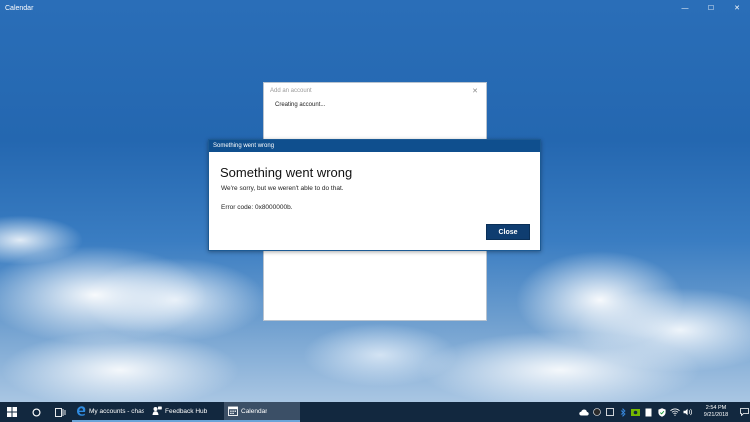 The image size is (750, 422). I want to click on error-dialog-titlebar: Something went wrong, so click(374, 146).